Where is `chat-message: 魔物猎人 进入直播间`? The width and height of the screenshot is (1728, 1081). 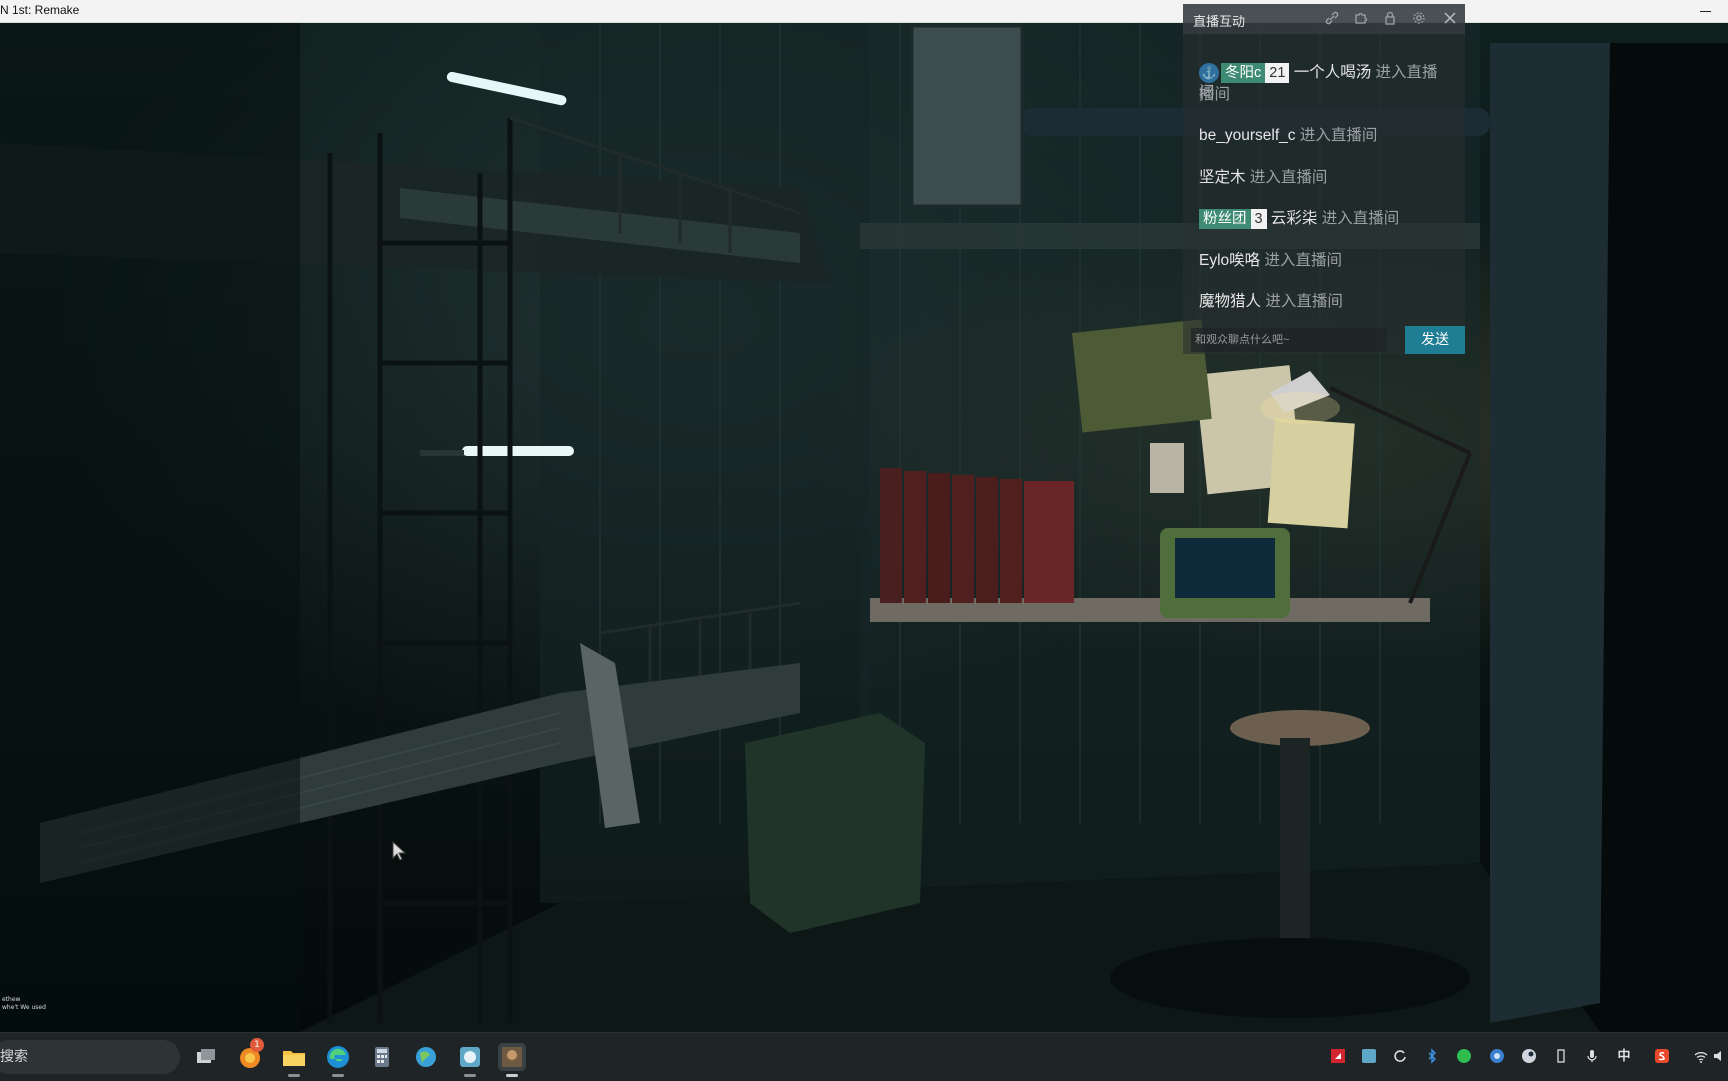 chat-message: 魔物猎人 进入直播间 is located at coordinates (1324, 302).